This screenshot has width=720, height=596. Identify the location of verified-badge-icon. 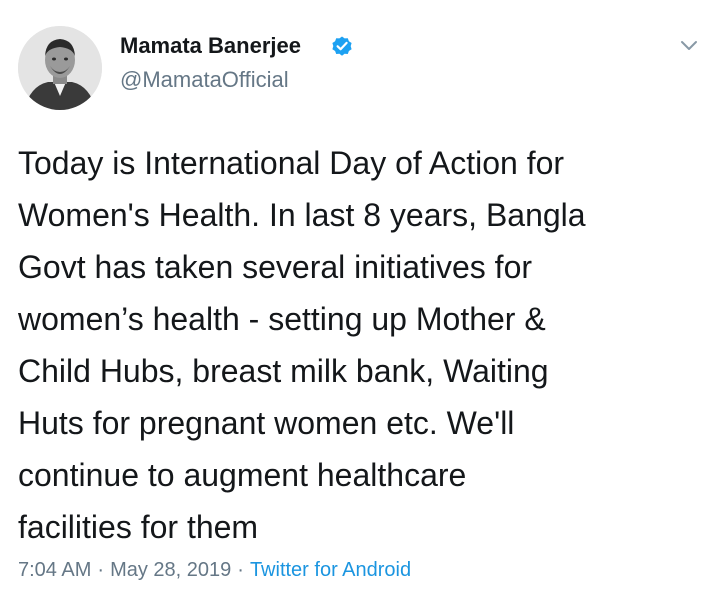
(342, 46).